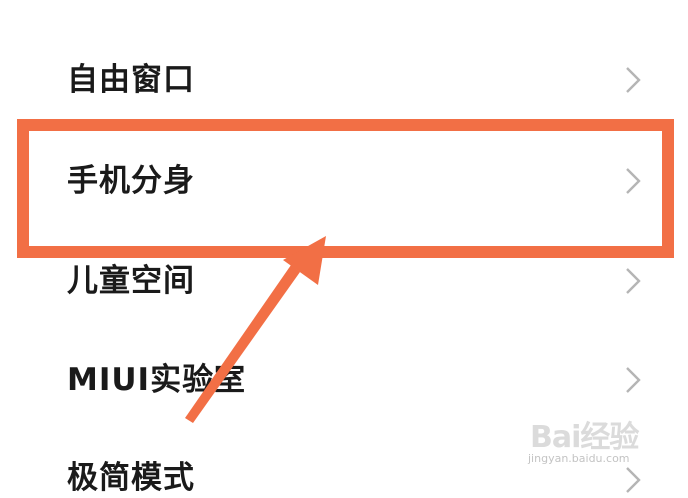  What do you see at coordinates (131, 281) in the screenshot?
I see `settings-item-label: 儿童空间` at bounding box center [131, 281].